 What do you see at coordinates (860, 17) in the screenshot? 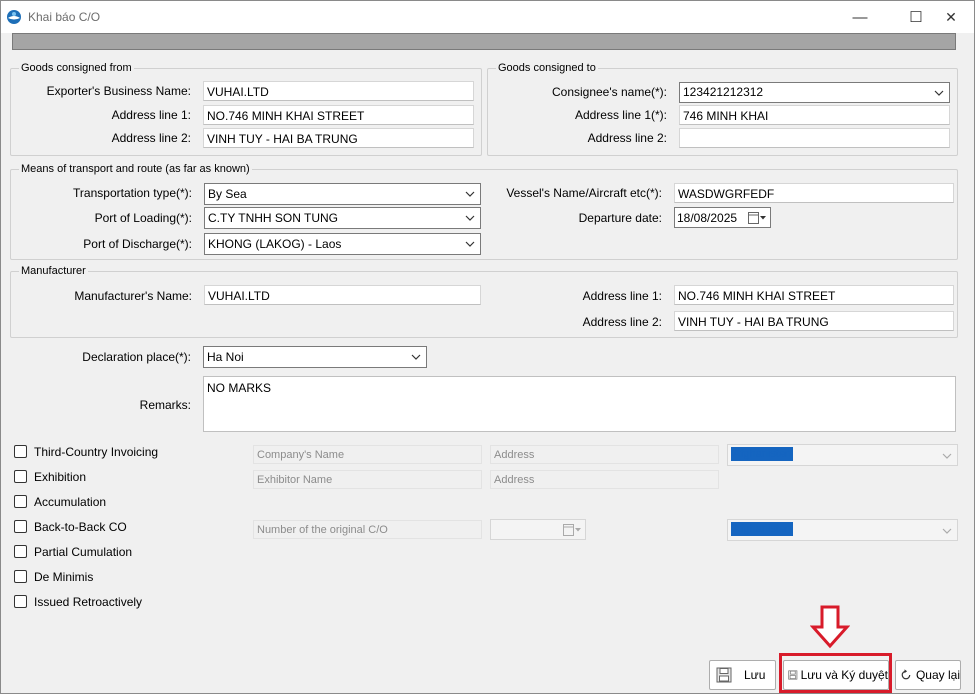
I see `minimize-button: —` at bounding box center [860, 17].